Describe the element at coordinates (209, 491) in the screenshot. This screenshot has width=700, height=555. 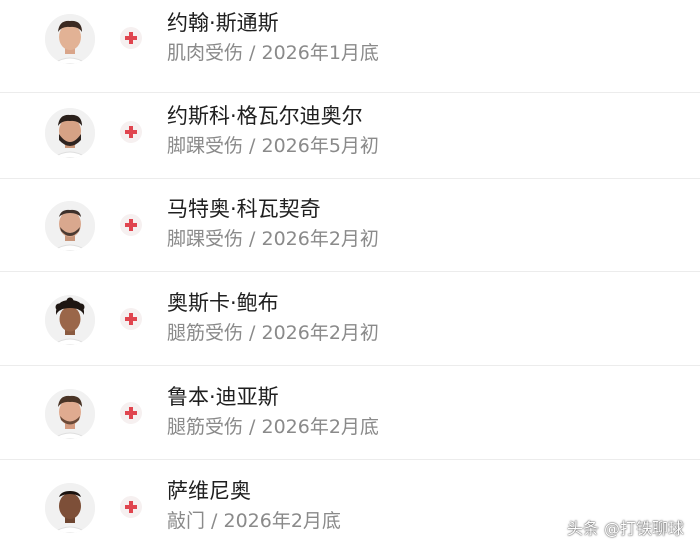
I see `player-name: 萨维尼奥` at that location.